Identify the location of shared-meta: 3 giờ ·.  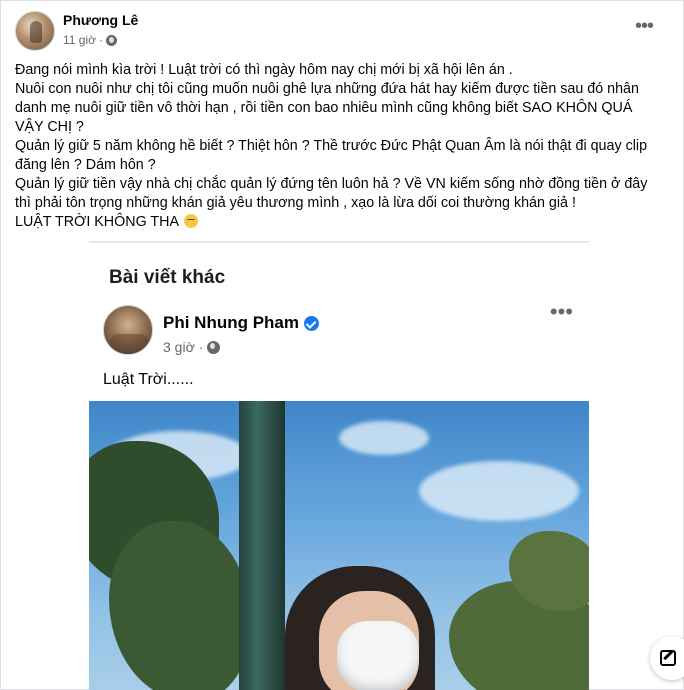
(192, 347).